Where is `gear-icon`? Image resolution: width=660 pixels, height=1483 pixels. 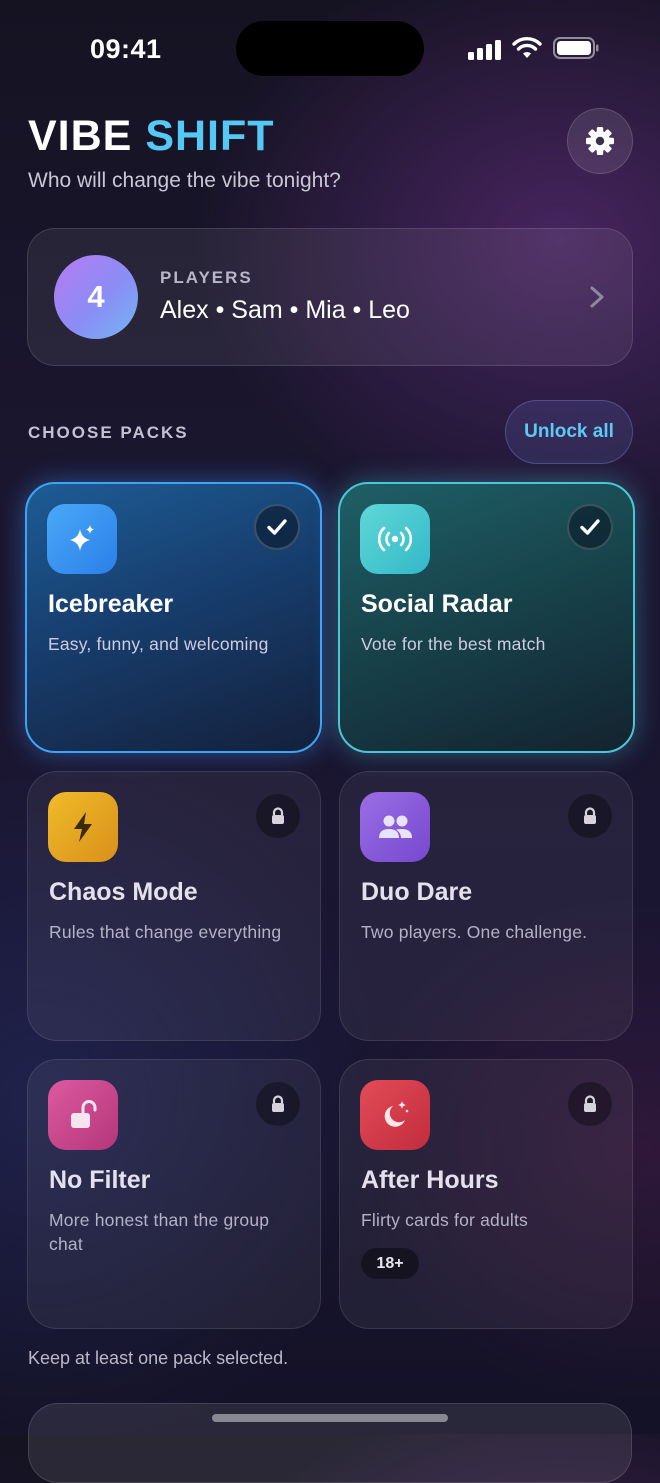
gear-icon is located at coordinates (600, 141).